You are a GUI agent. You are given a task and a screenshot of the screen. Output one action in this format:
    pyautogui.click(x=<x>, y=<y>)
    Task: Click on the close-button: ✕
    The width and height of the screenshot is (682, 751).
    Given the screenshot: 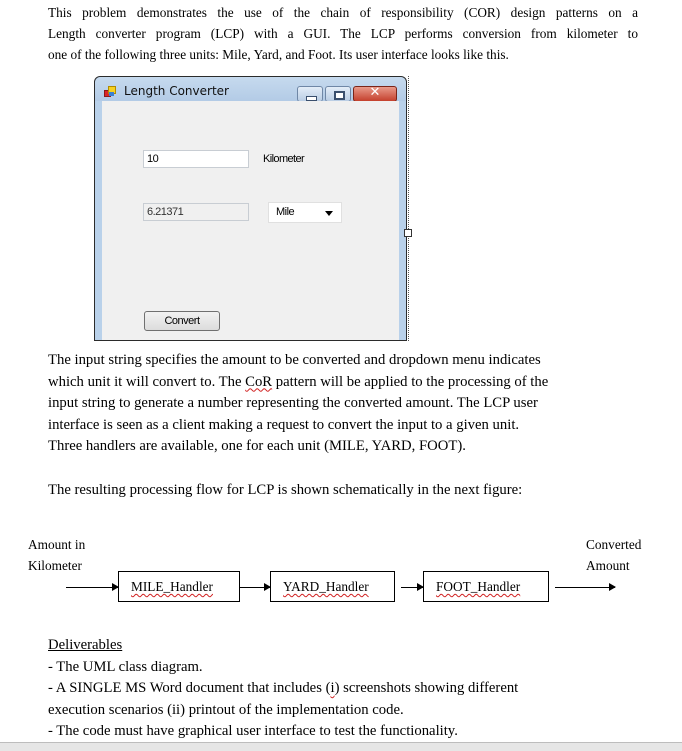 What is the action you would take?
    pyautogui.click(x=375, y=93)
    